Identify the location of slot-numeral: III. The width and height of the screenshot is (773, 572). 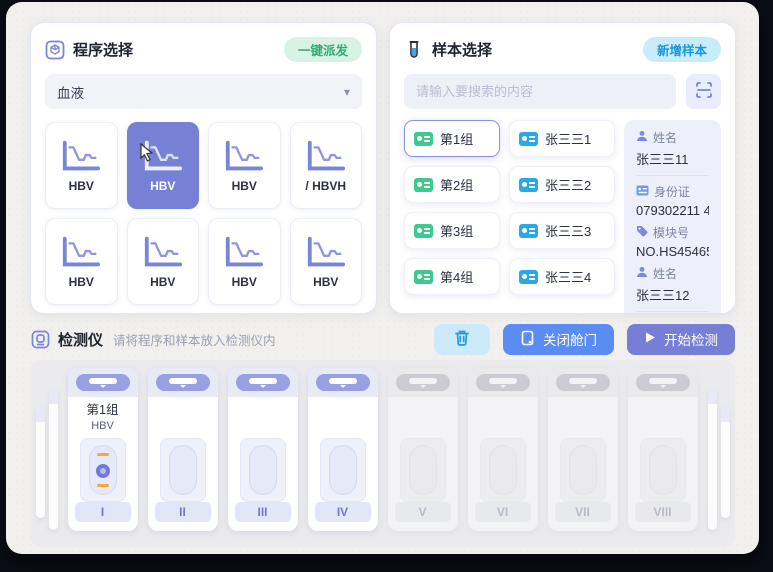
(262, 512).